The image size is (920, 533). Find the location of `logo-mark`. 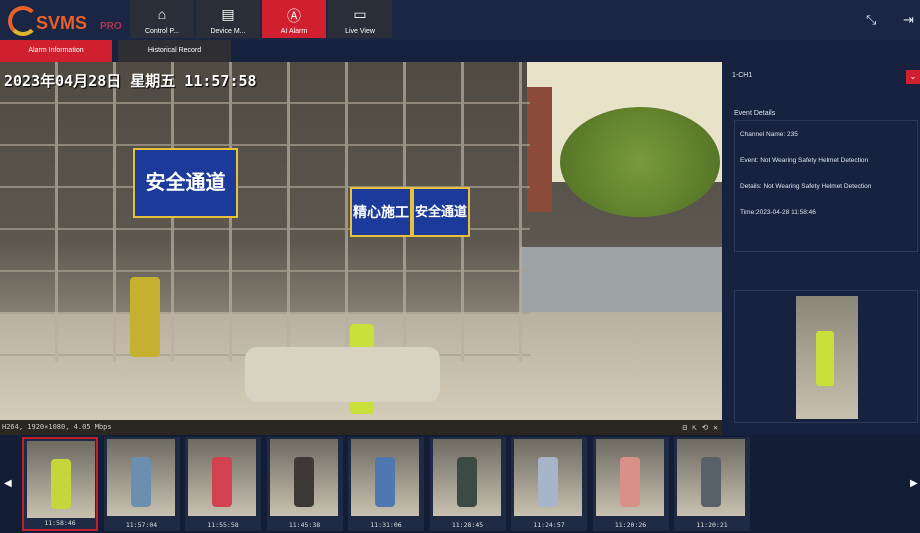

logo-mark is located at coordinates (23, 21).